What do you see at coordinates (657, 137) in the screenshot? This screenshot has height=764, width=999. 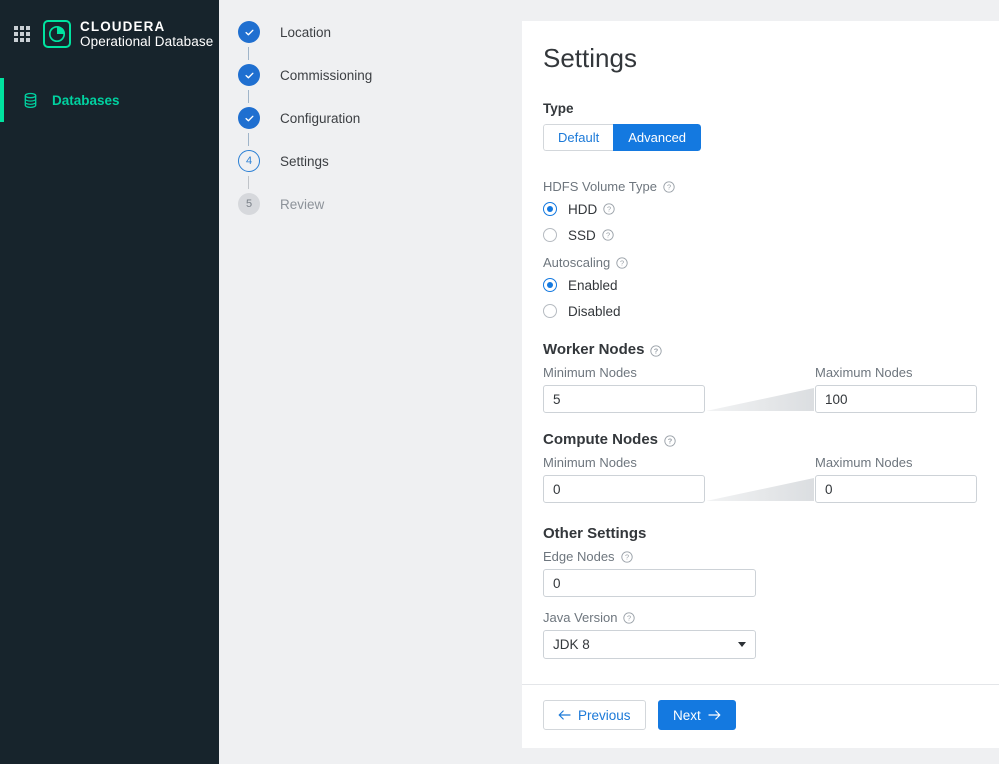 I see `type-advanced-button: Advanced` at bounding box center [657, 137].